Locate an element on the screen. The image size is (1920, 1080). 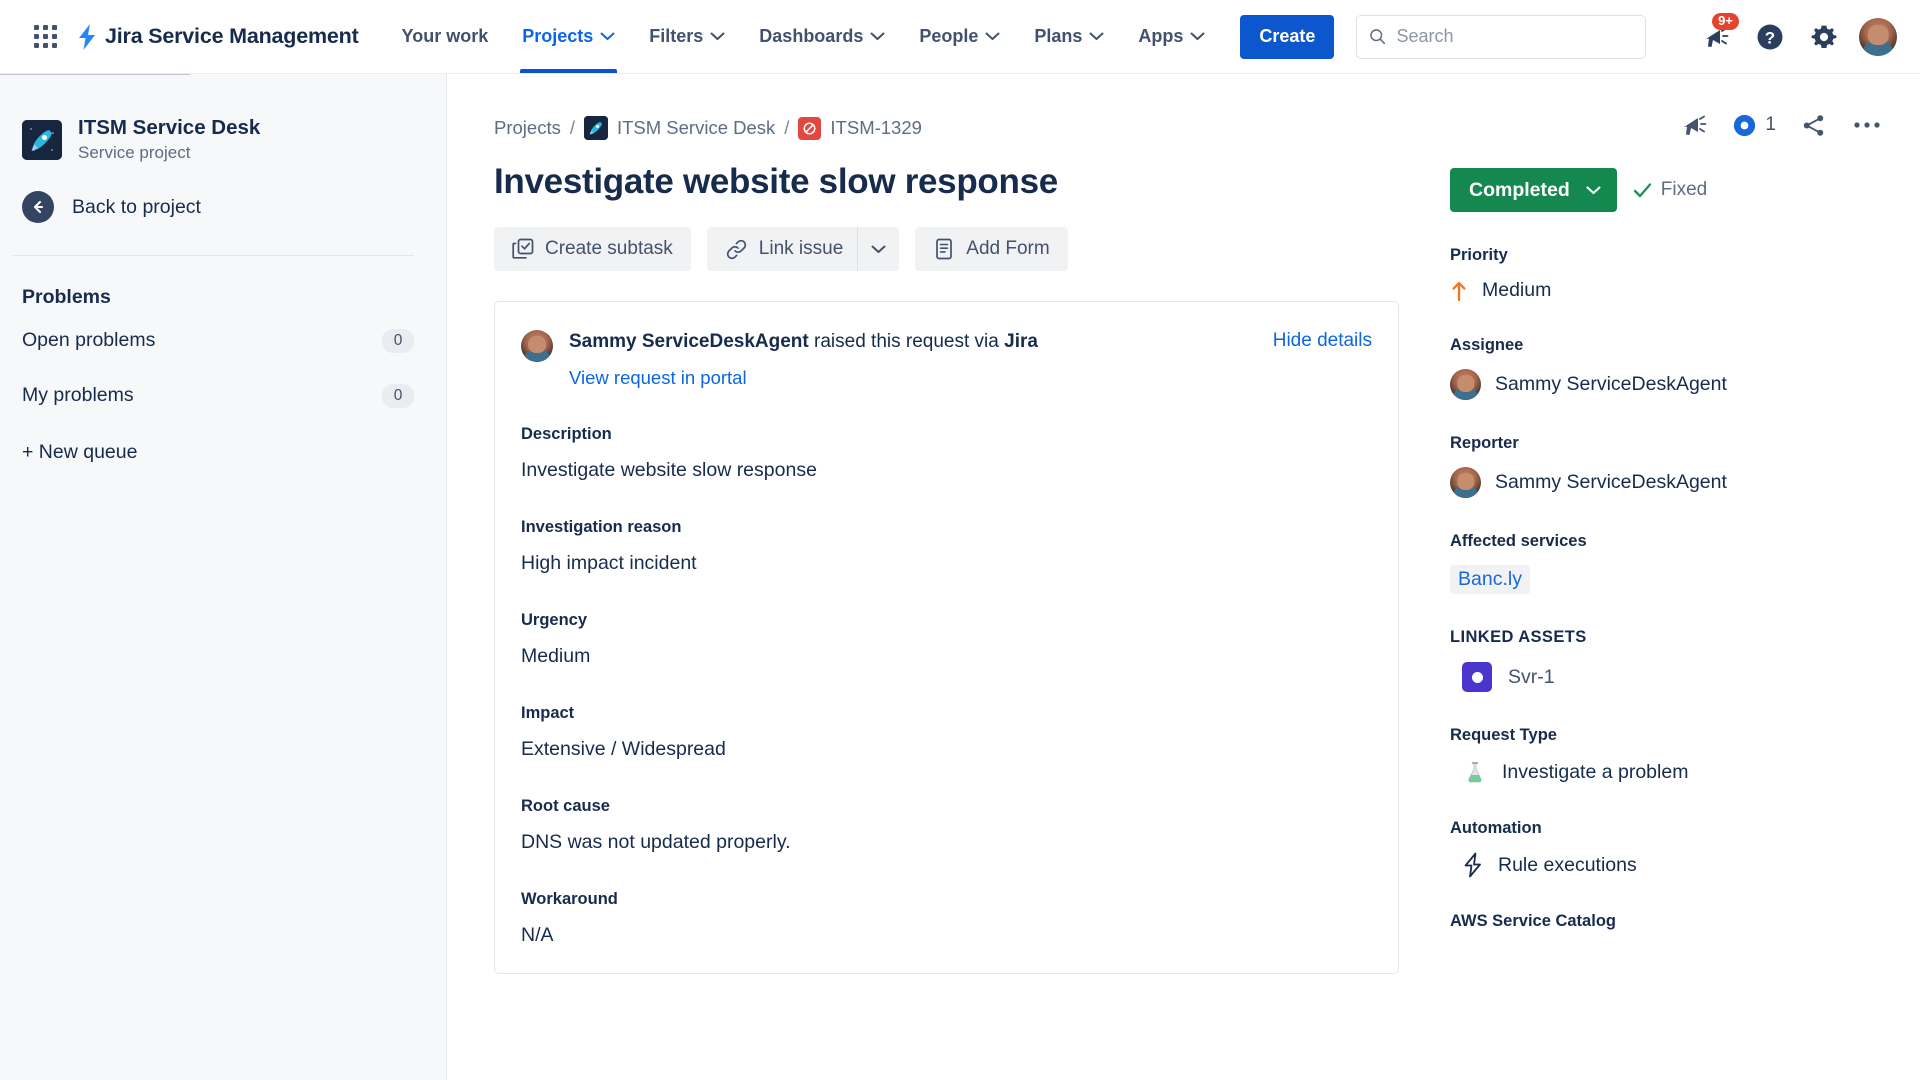
sidebar-item-label: Open problems is located at coordinates (89, 340).